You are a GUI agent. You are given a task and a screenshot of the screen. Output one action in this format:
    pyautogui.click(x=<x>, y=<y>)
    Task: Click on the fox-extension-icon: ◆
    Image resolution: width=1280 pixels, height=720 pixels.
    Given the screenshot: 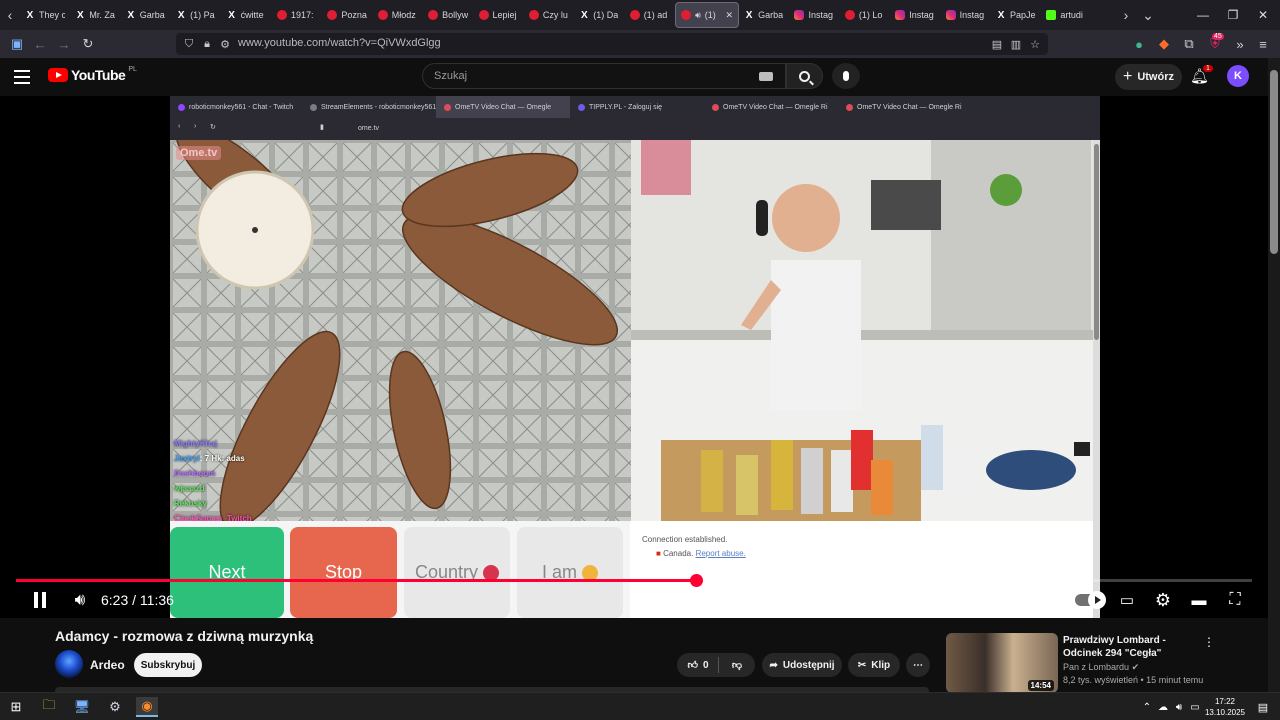 What is the action you would take?
    pyautogui.click(x=1164, y=44)
    